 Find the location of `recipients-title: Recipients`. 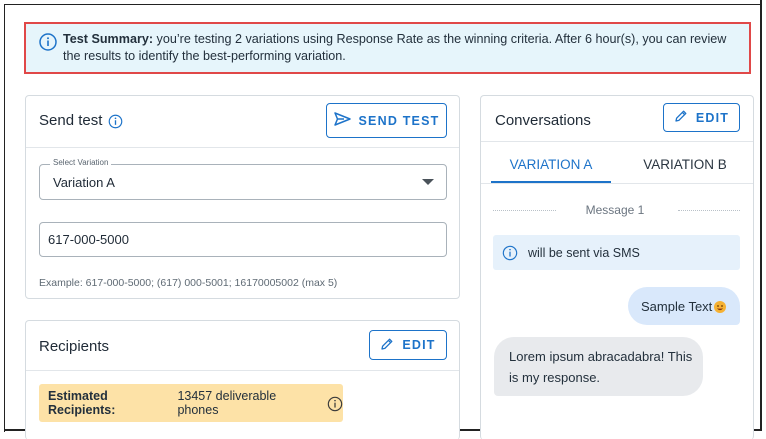

recipients-title: Recipients is located at coordinates (74, 346).